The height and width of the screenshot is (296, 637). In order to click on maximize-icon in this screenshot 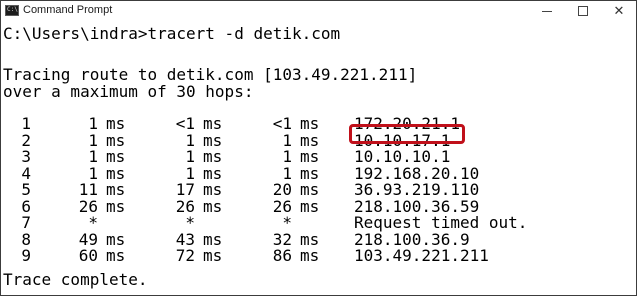, I will do `click(583, 11)`.